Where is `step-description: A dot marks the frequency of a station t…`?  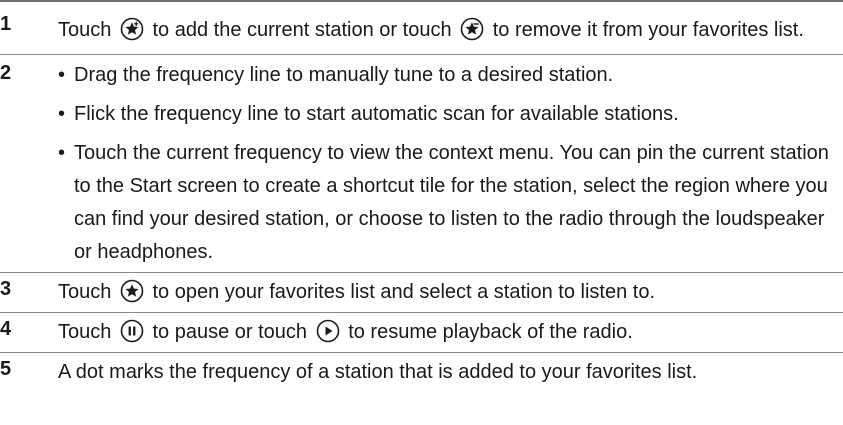 step-description: A dot marks the frequency of a station t… is located at coordinates (450, 372).